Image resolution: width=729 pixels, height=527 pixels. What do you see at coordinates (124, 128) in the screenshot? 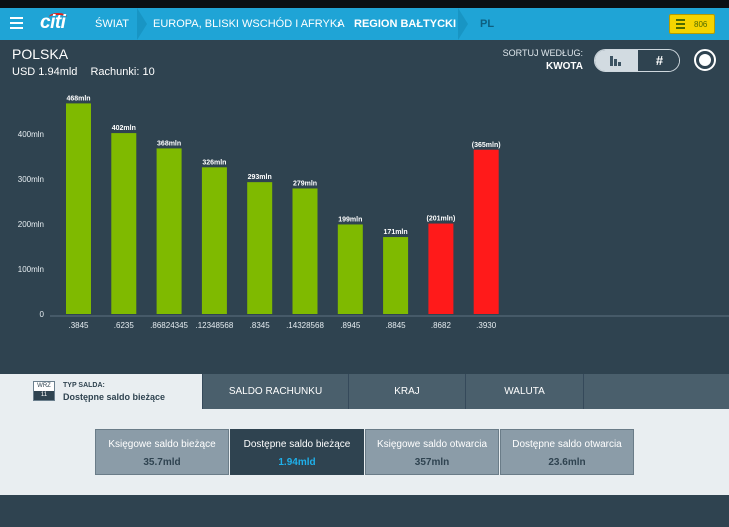
I see `bar-value-label: 402mln` at bounding box center [124, 128].